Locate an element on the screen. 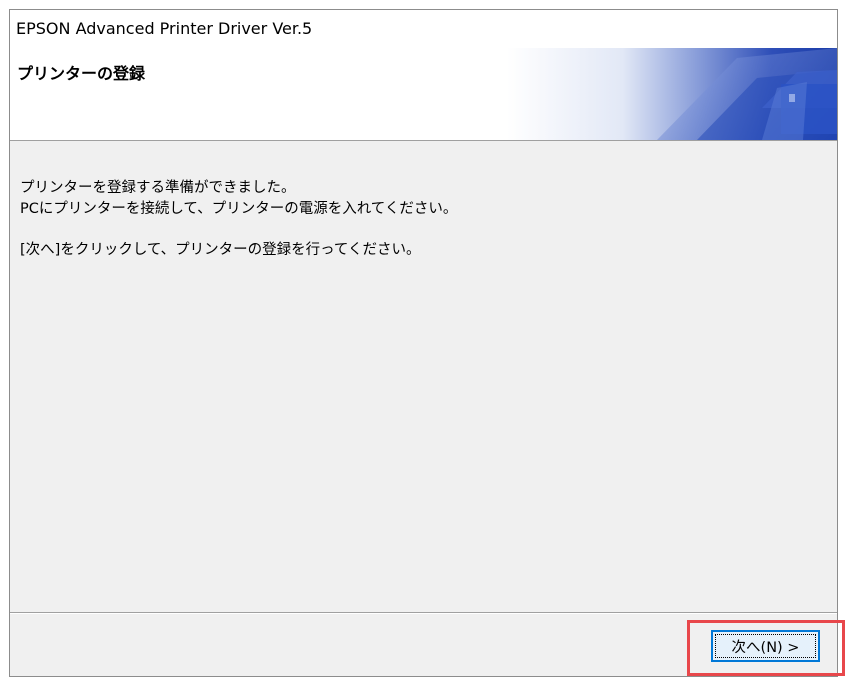  title-bar: EPSON Advanced Printer Driver Ver.5 is located at coordinates (423, 29).